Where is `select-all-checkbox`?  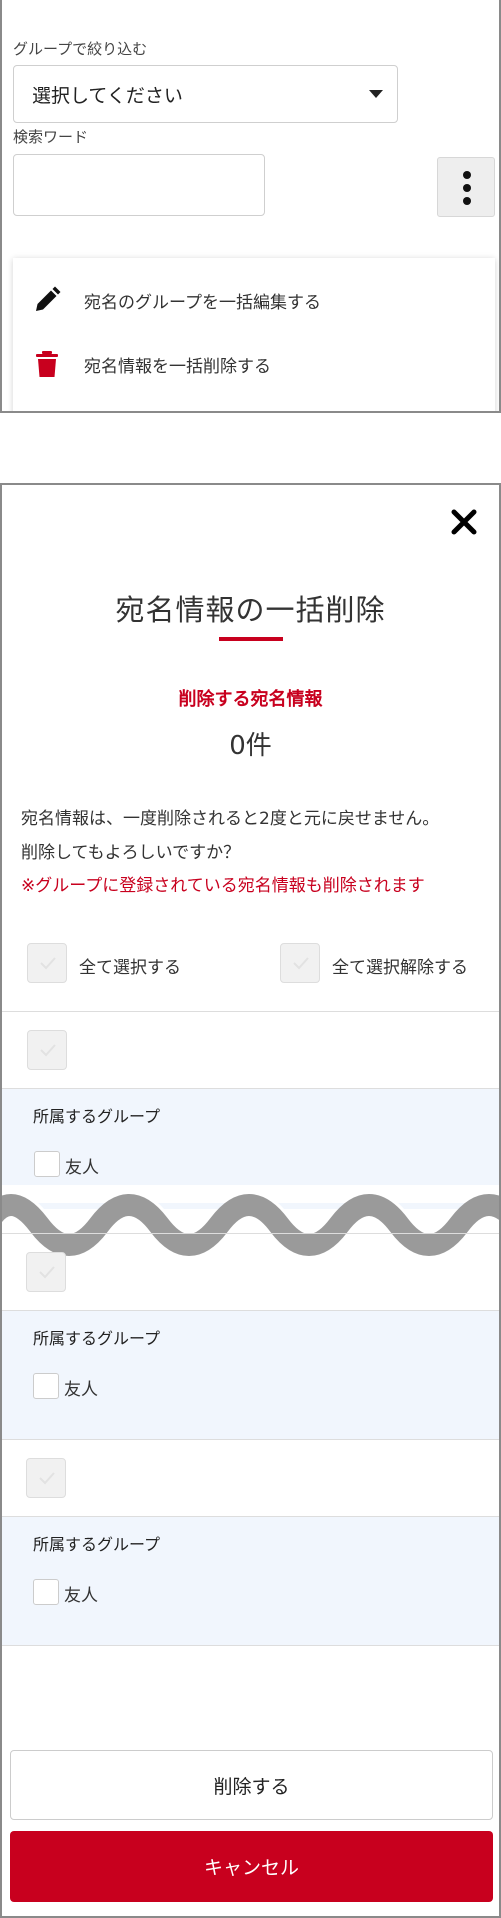 select-all-checkbox is located at coordinates (47, 963).